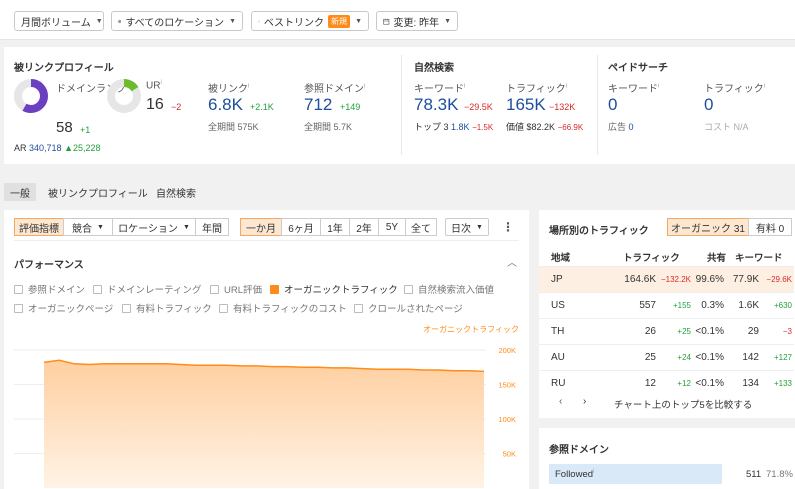 The height and width of the screenshot is (489, 795). What do you see at coordinates (460, 127) in the screenshot?
I see `top3-value: 1.8K` at bounding box center [460, 127].